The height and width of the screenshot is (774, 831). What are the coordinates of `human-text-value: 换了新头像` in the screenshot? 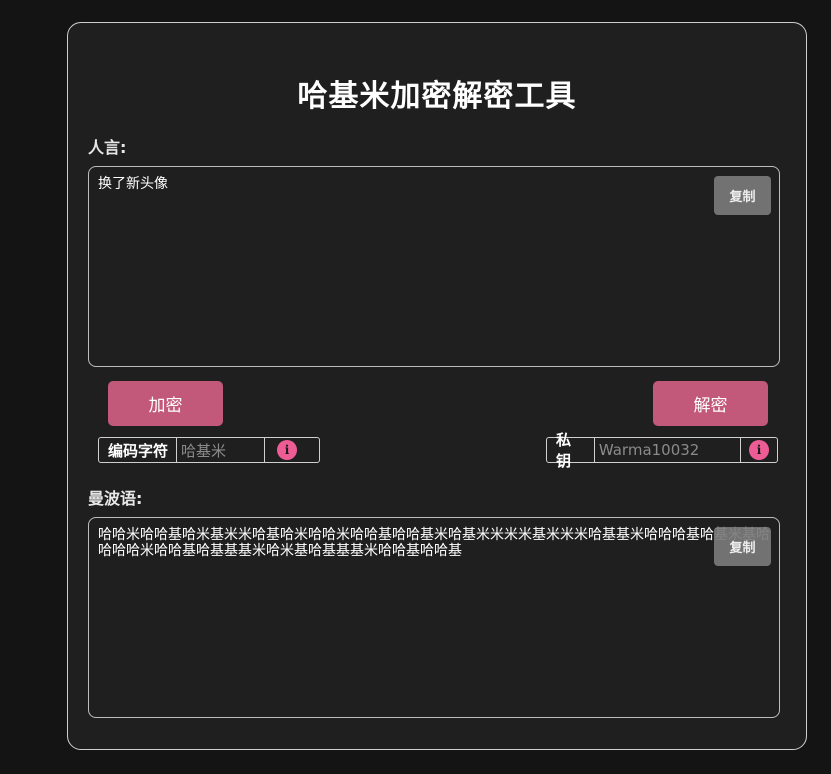 It's located at (434, 184).